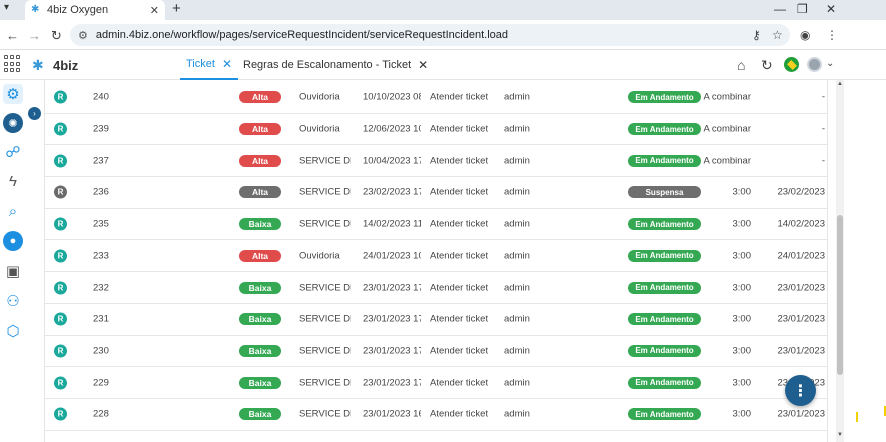 The width and height of the screenshot is (886, 442). I want to click on sidebar-document-search-icon: ⌕, so click(13, 211).